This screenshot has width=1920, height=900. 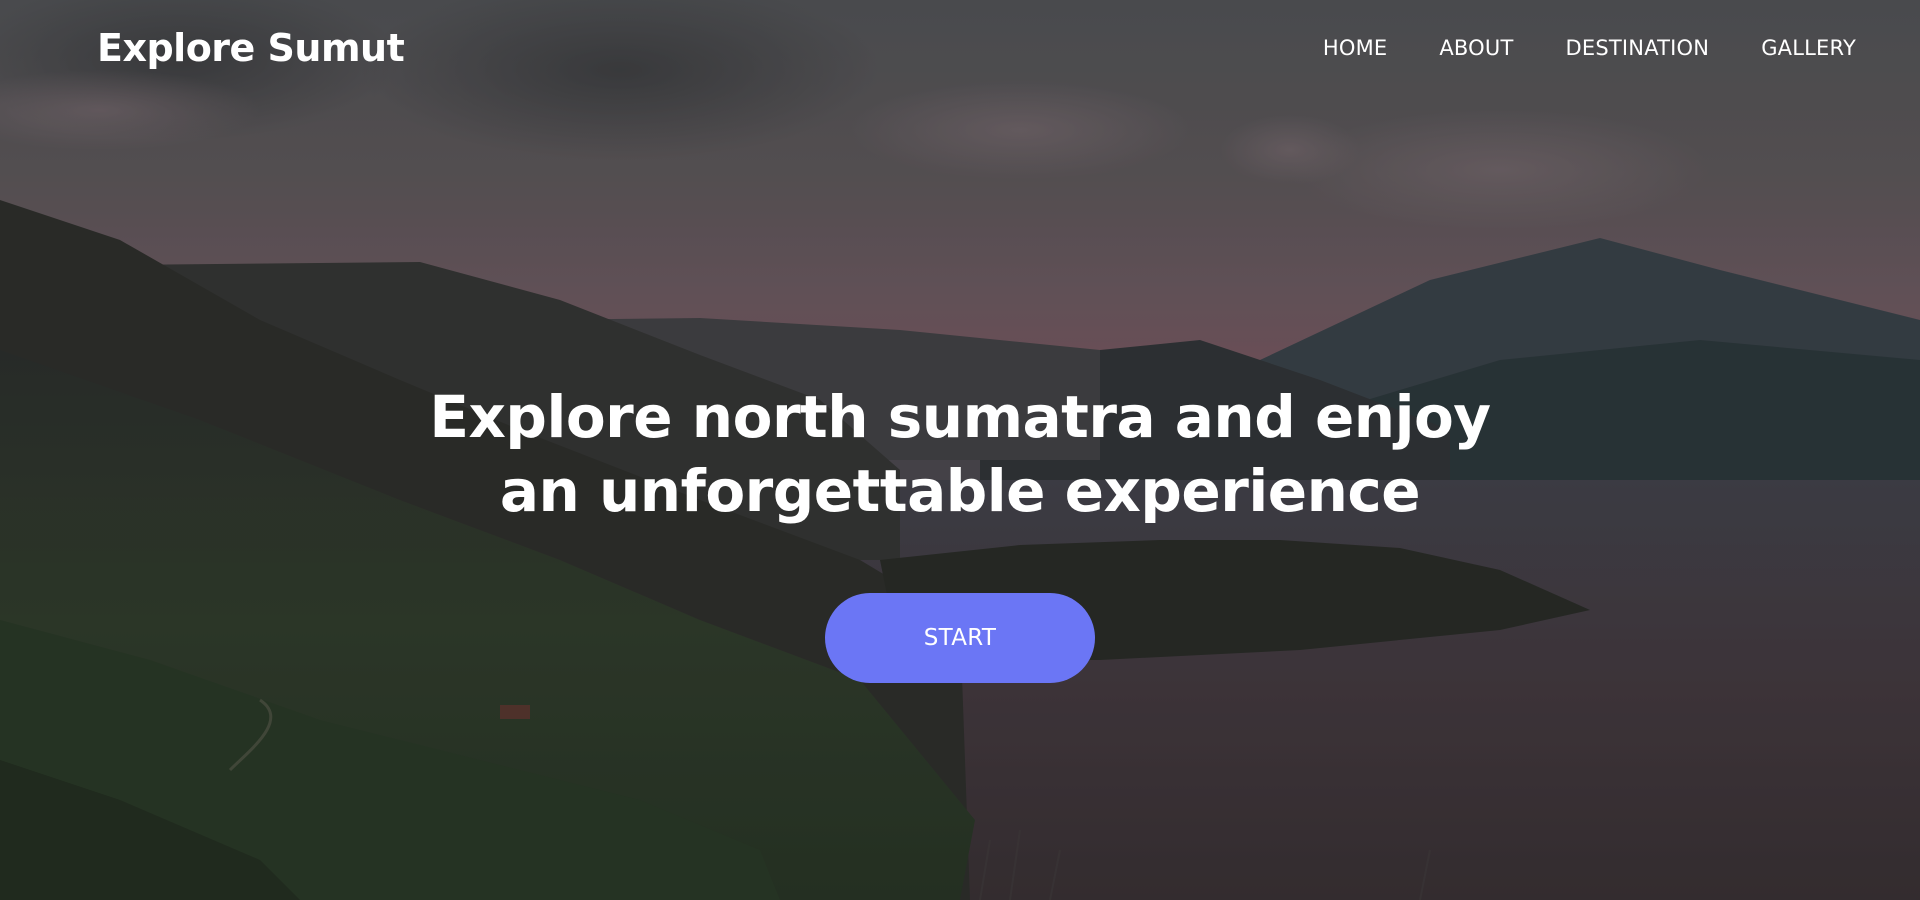 I want to click on nav-menu: HOME ABOUT DESTINATION GALLERY, so click(x=1589, y=48).